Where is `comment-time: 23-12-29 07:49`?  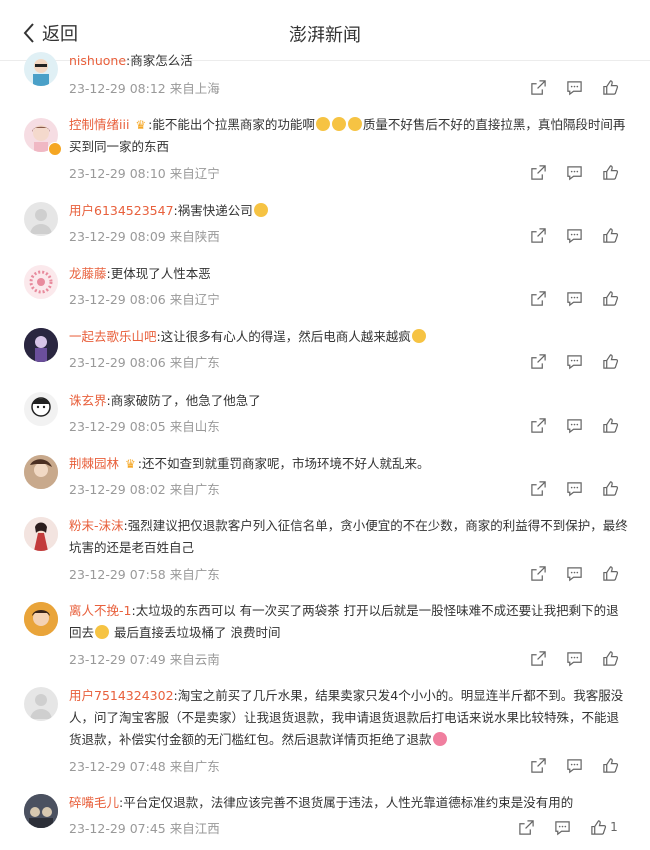
comment-time: 23-12-29 07:49 is located at coordinates (117, 659).